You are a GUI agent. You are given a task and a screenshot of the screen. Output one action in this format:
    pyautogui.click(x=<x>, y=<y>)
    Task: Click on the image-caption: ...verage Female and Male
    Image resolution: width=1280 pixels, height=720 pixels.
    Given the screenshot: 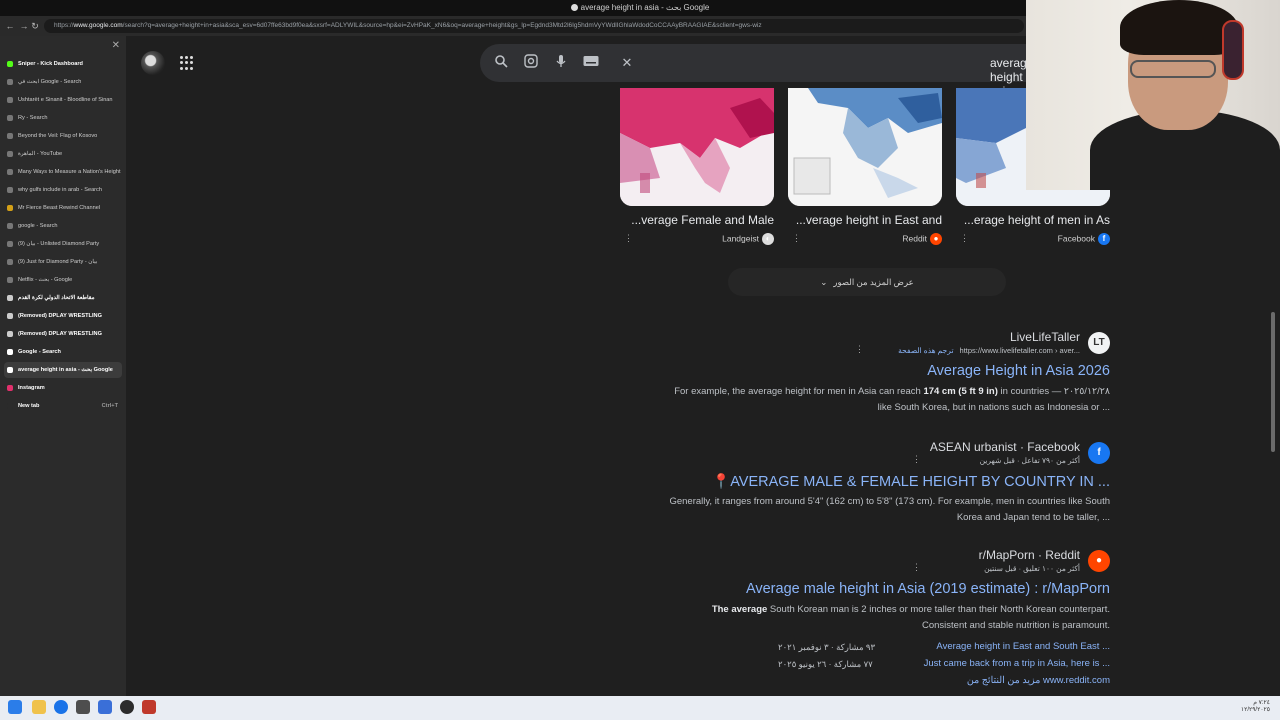 What is the action you would take?
    pyautogui.click(x=702, y=220)
    